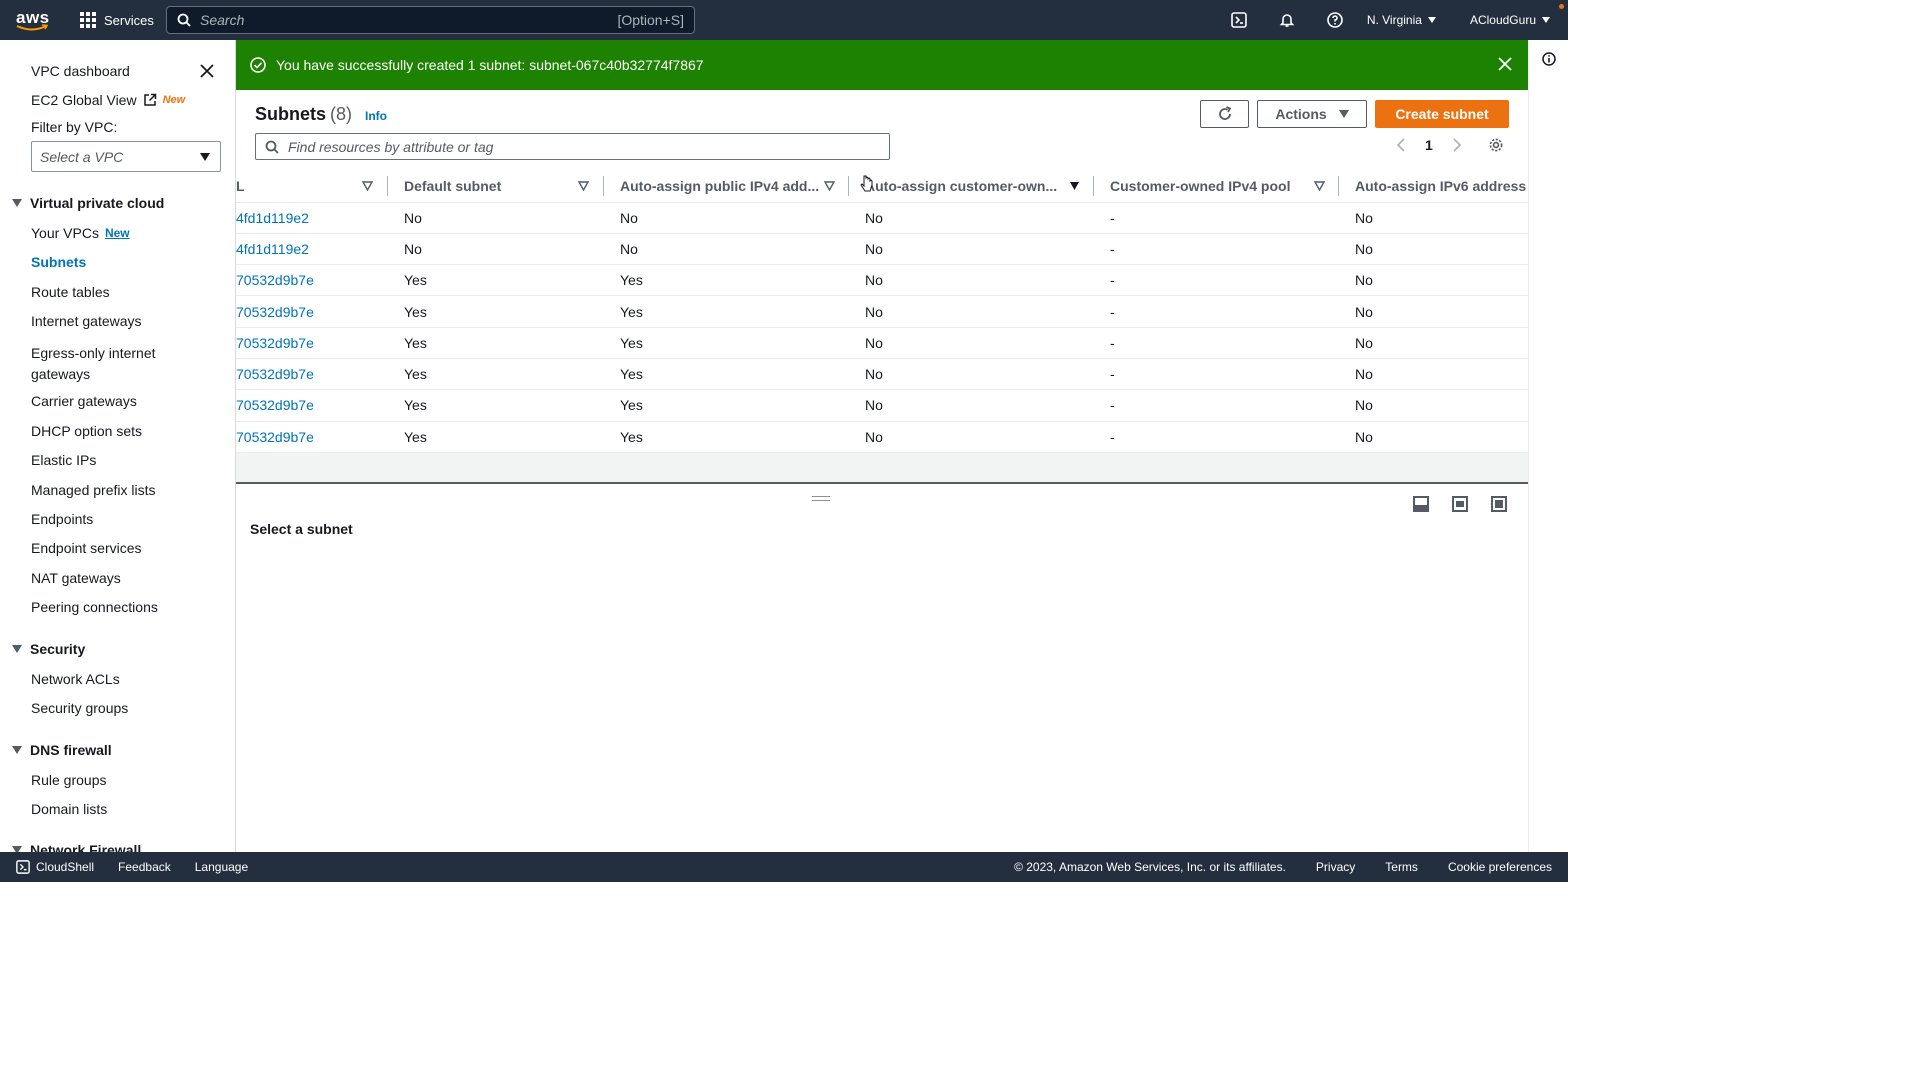  Describe the element at coordinates (1457, 145) in the screenshot. I see `next-page-button` at that location.